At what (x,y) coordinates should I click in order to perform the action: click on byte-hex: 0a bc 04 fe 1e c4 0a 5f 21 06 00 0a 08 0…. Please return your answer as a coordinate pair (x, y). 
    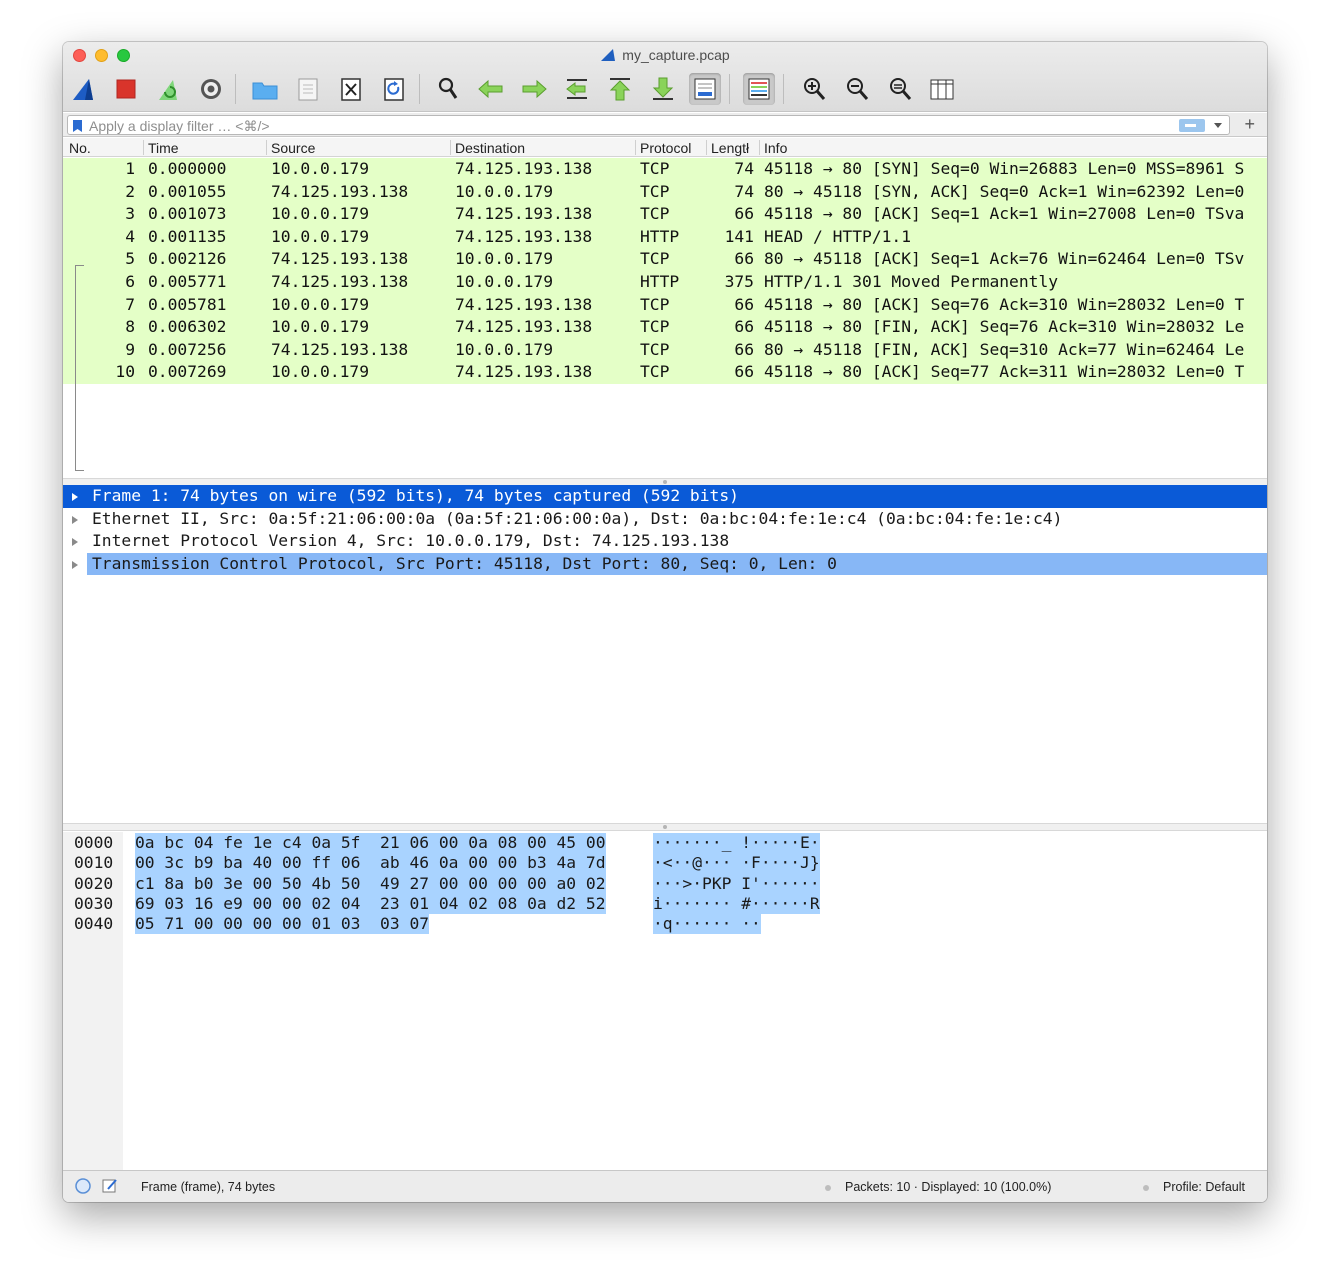
    Looking at the image, I should click on (370, 843).